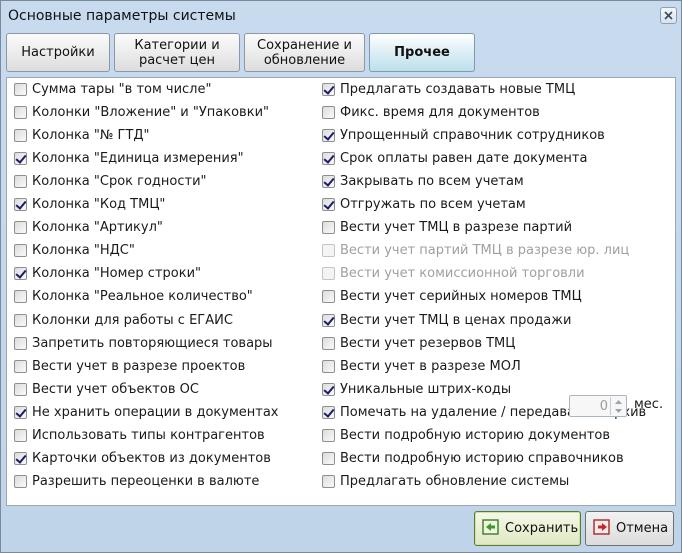  I want to click on left-option-15: Использовать типы контрагентов, so click(139, 436).